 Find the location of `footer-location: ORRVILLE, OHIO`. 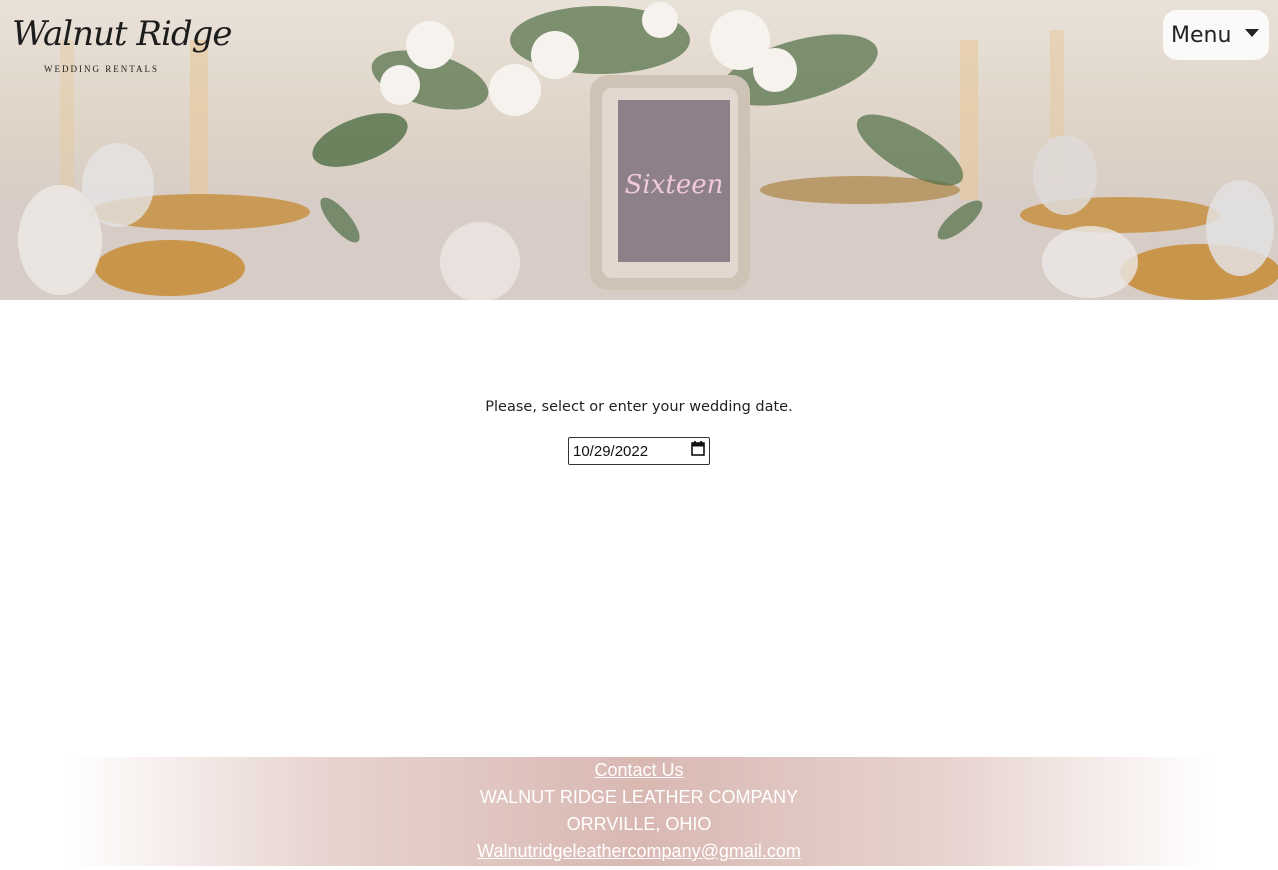

footer-location: ORRVILLE, OHIO is located at coordinates (639, 824).